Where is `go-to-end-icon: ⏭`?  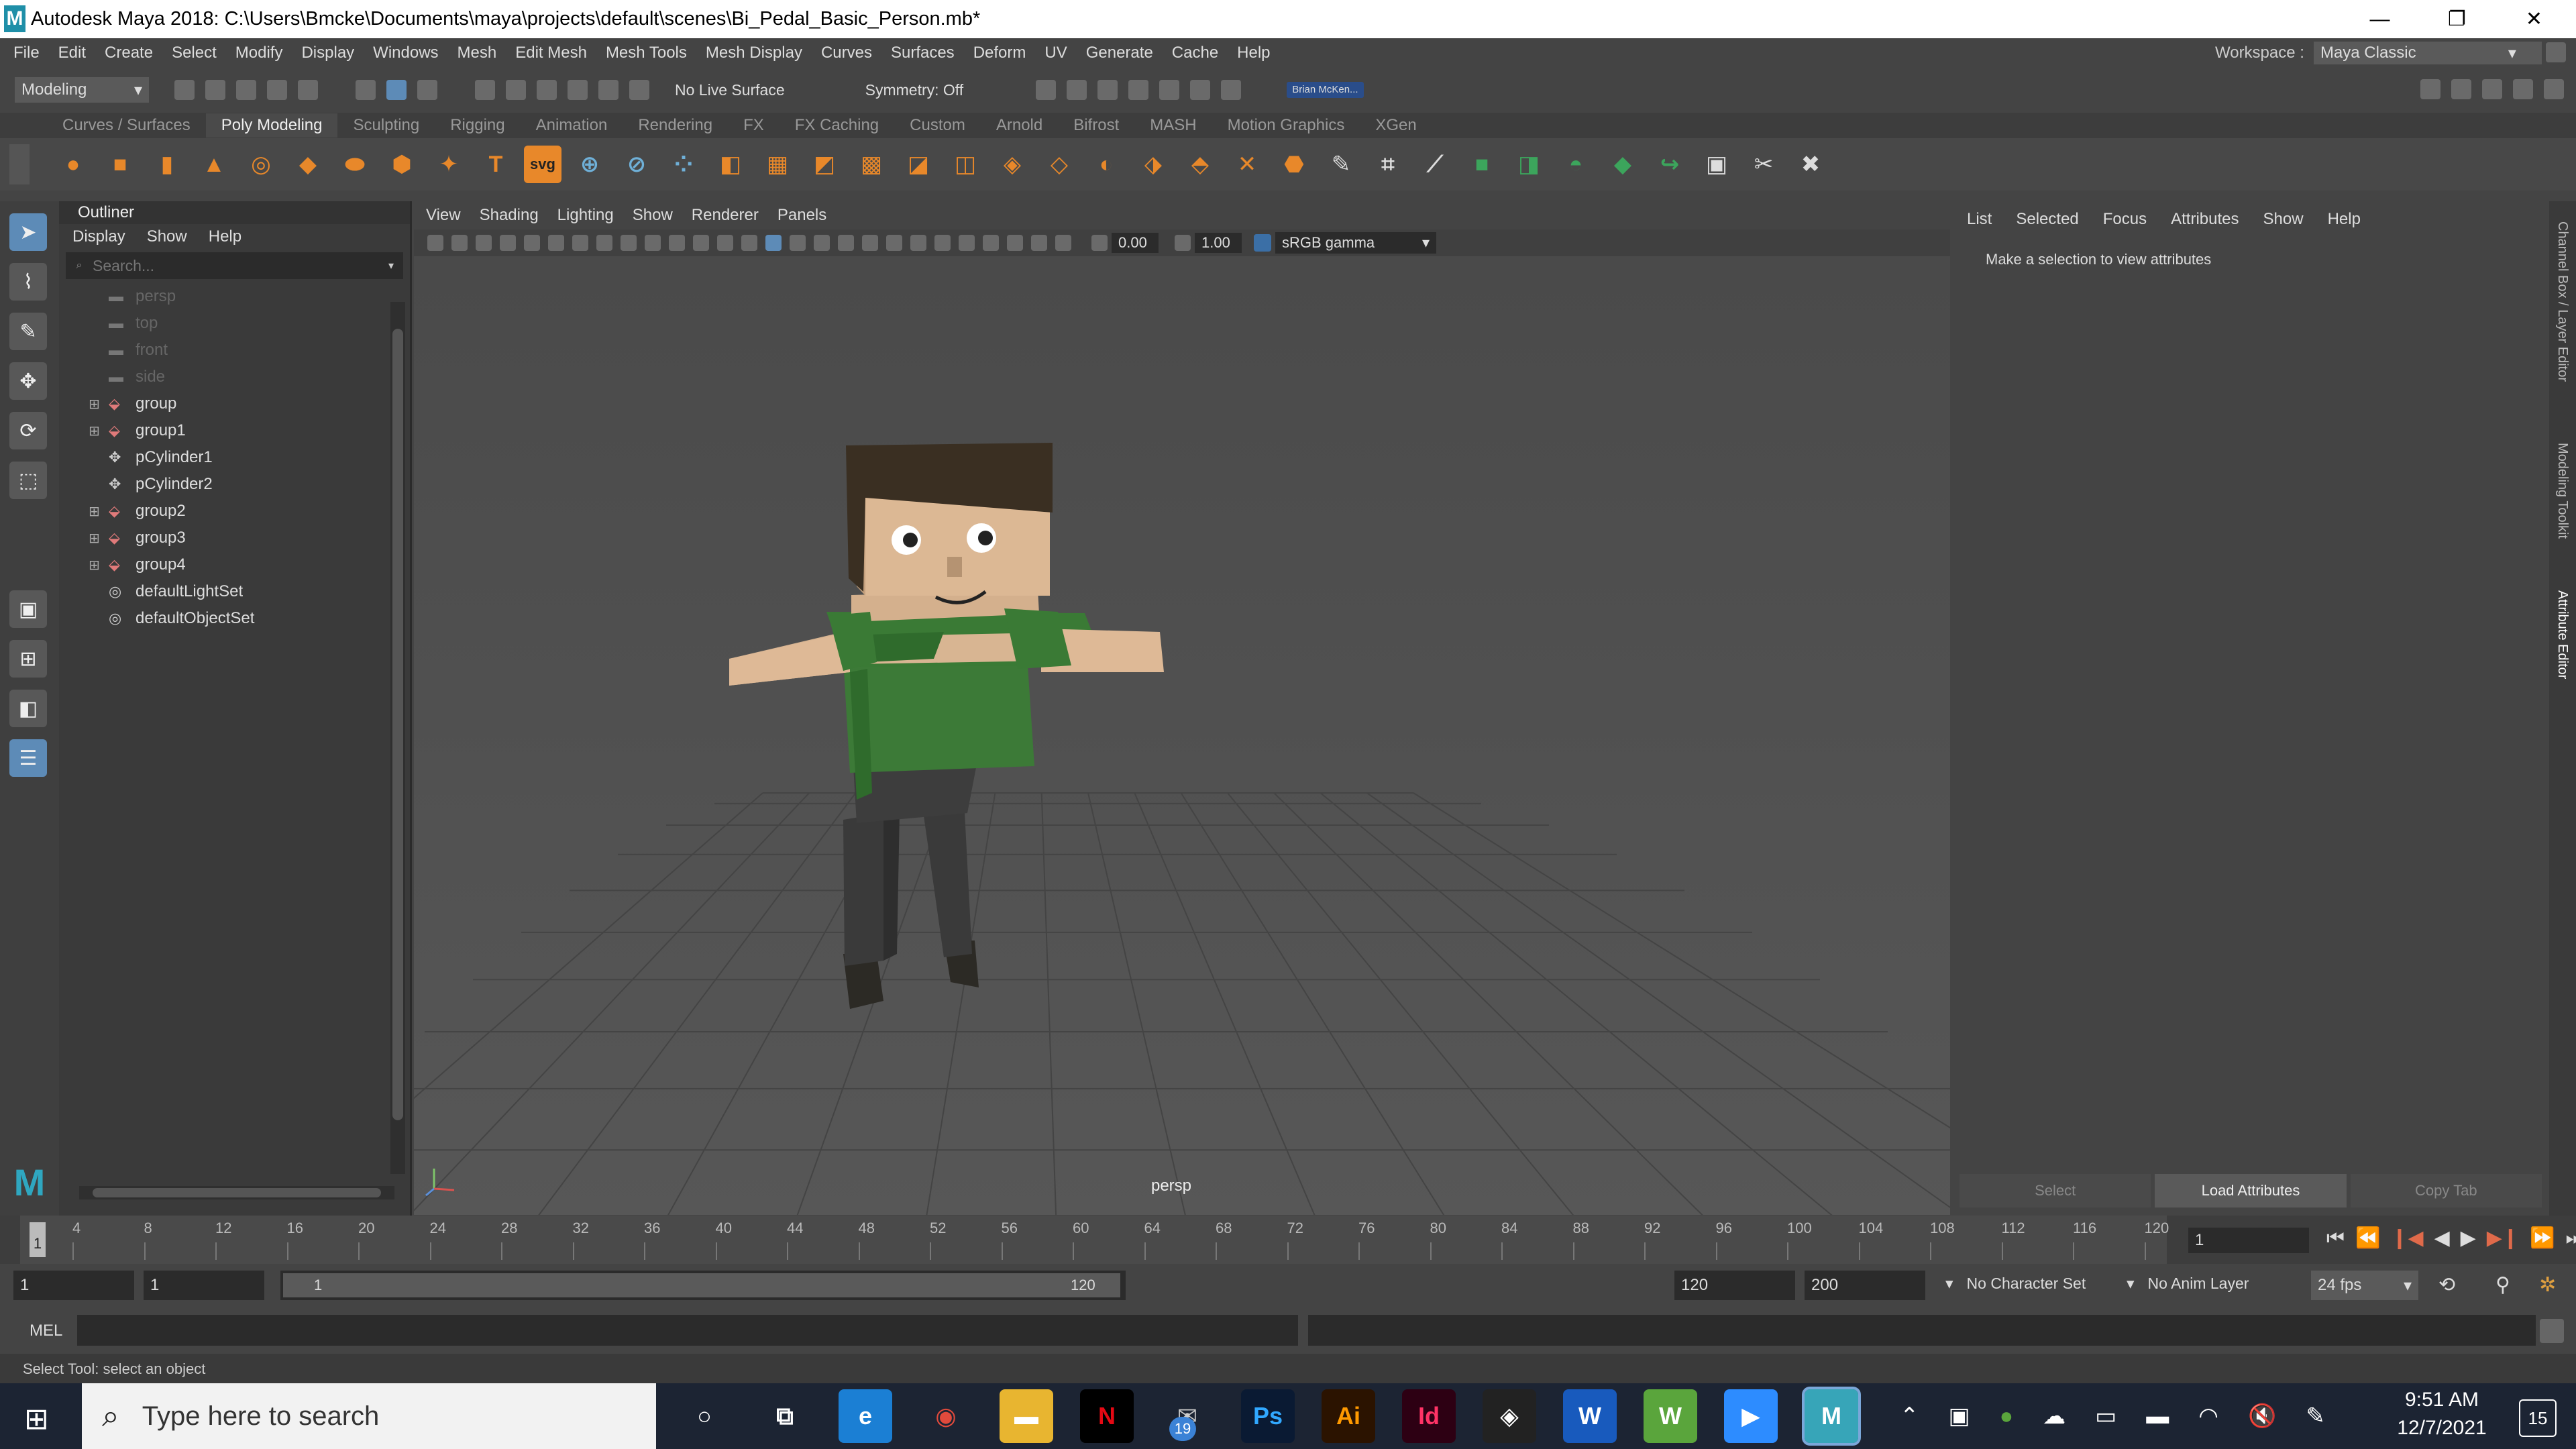
go-to-end-icon: ⏭ is located at coordinates (2570, 1238).